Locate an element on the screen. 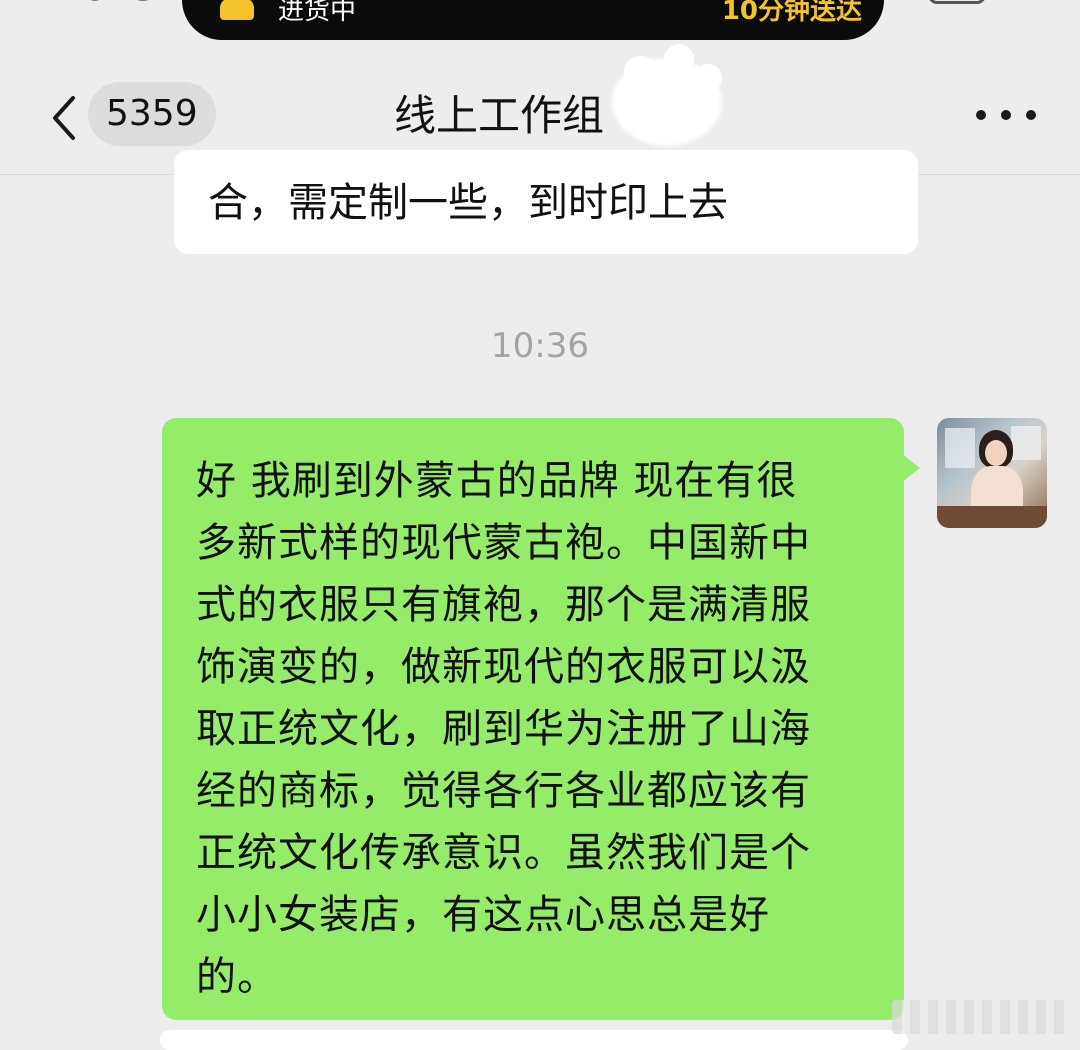  live-activity-label: 进货中 is located at coordinates (317, 13).